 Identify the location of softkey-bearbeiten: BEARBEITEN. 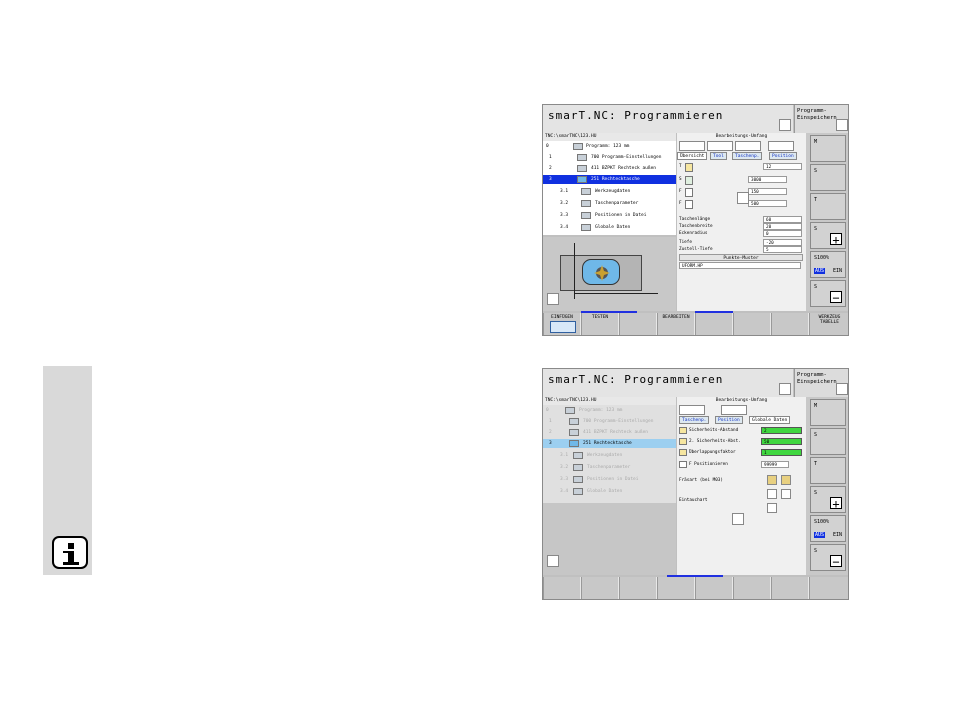
(676, 324).